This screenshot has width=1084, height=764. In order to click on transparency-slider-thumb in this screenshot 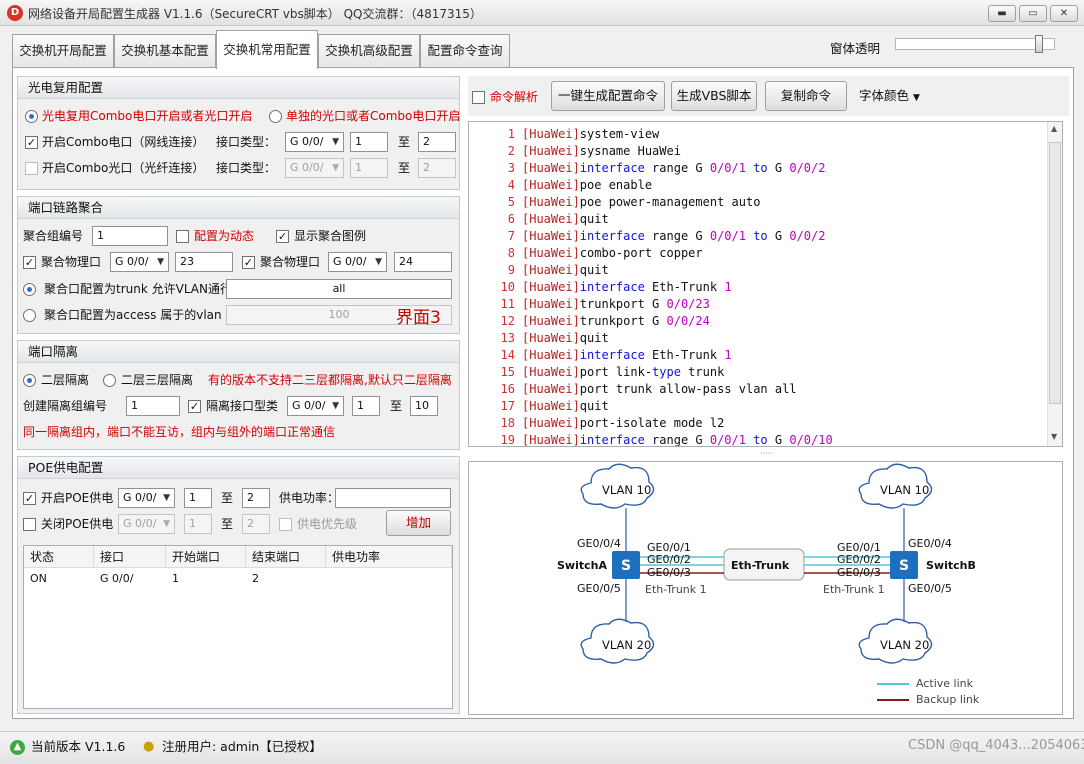, I will do `click(1039, 44)`.